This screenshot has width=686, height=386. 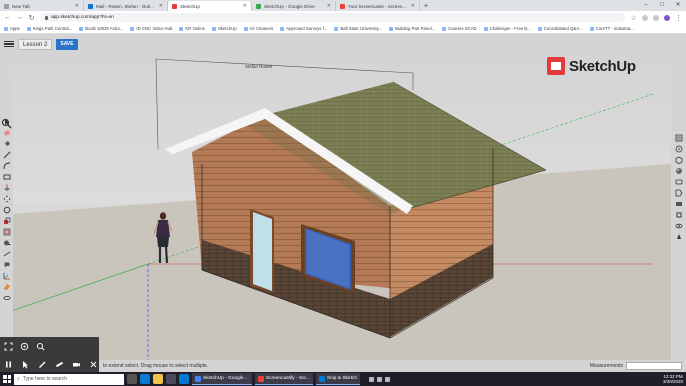 I want to click on instructor-icon, so click(x=679, y=149).